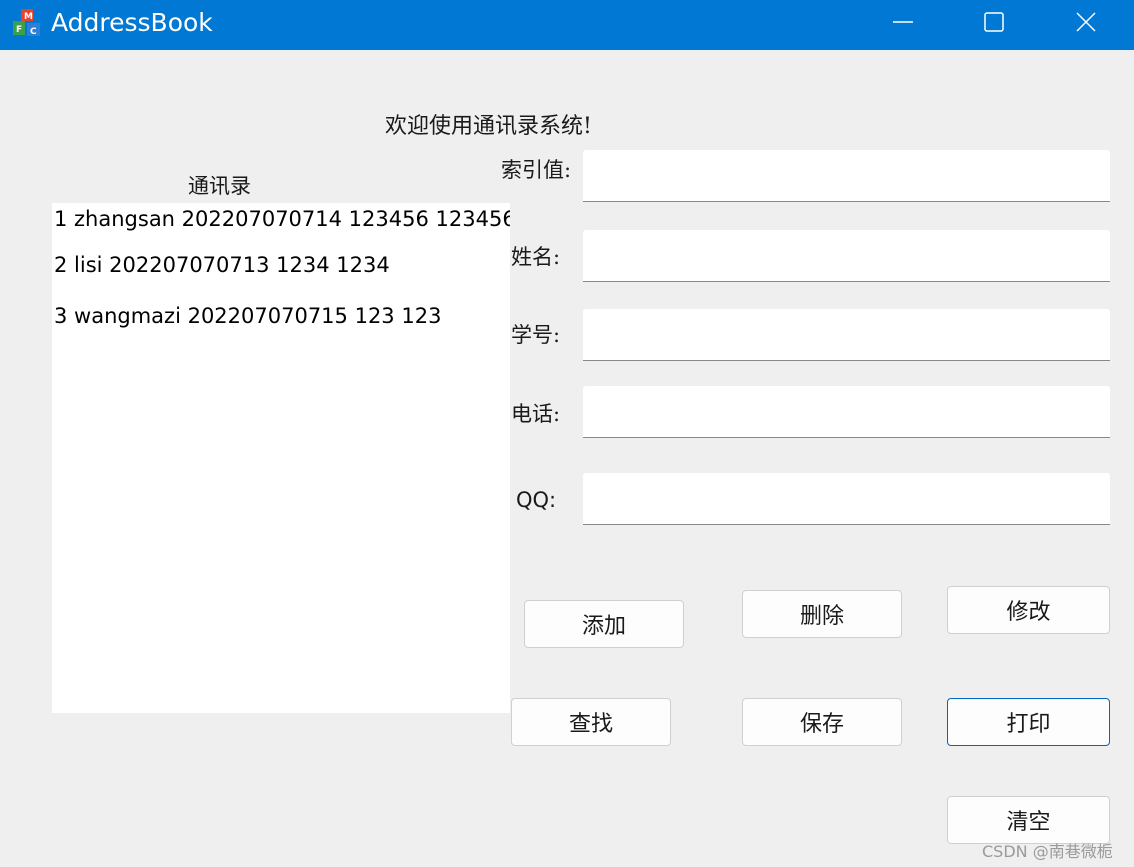 The height and width of the screenshot is (867, 1134). What do you see at coordinates (1047, 851) in the screenshot?
I see `watermark: CSDN @南巷微栀` at bounding box center [1047, 851].